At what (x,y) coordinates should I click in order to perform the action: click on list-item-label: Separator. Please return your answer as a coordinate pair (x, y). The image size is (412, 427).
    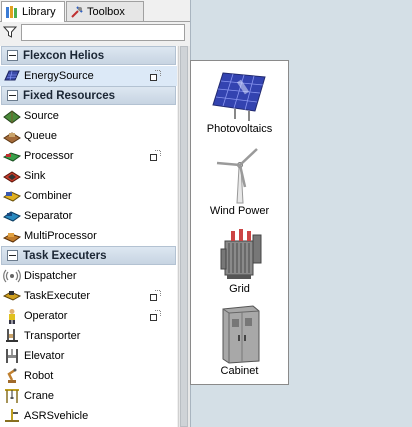
    Looking at the image, I should click on (48, 216).